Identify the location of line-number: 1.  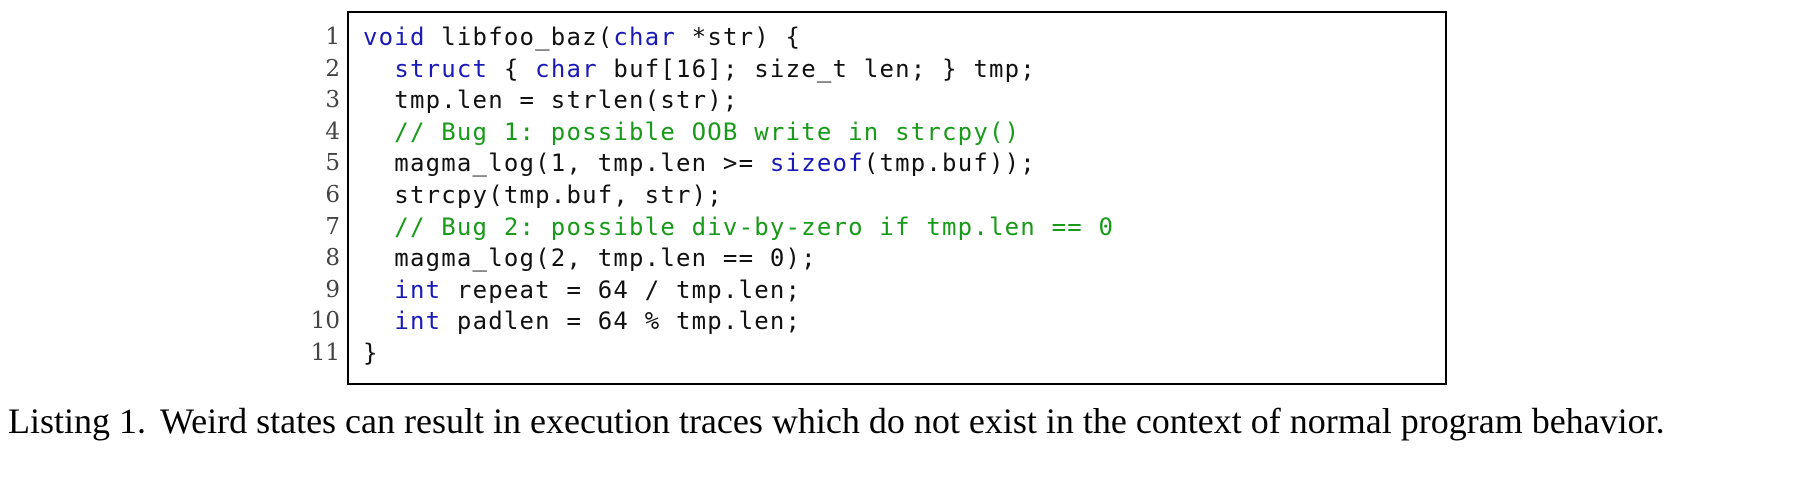
(332, 37).